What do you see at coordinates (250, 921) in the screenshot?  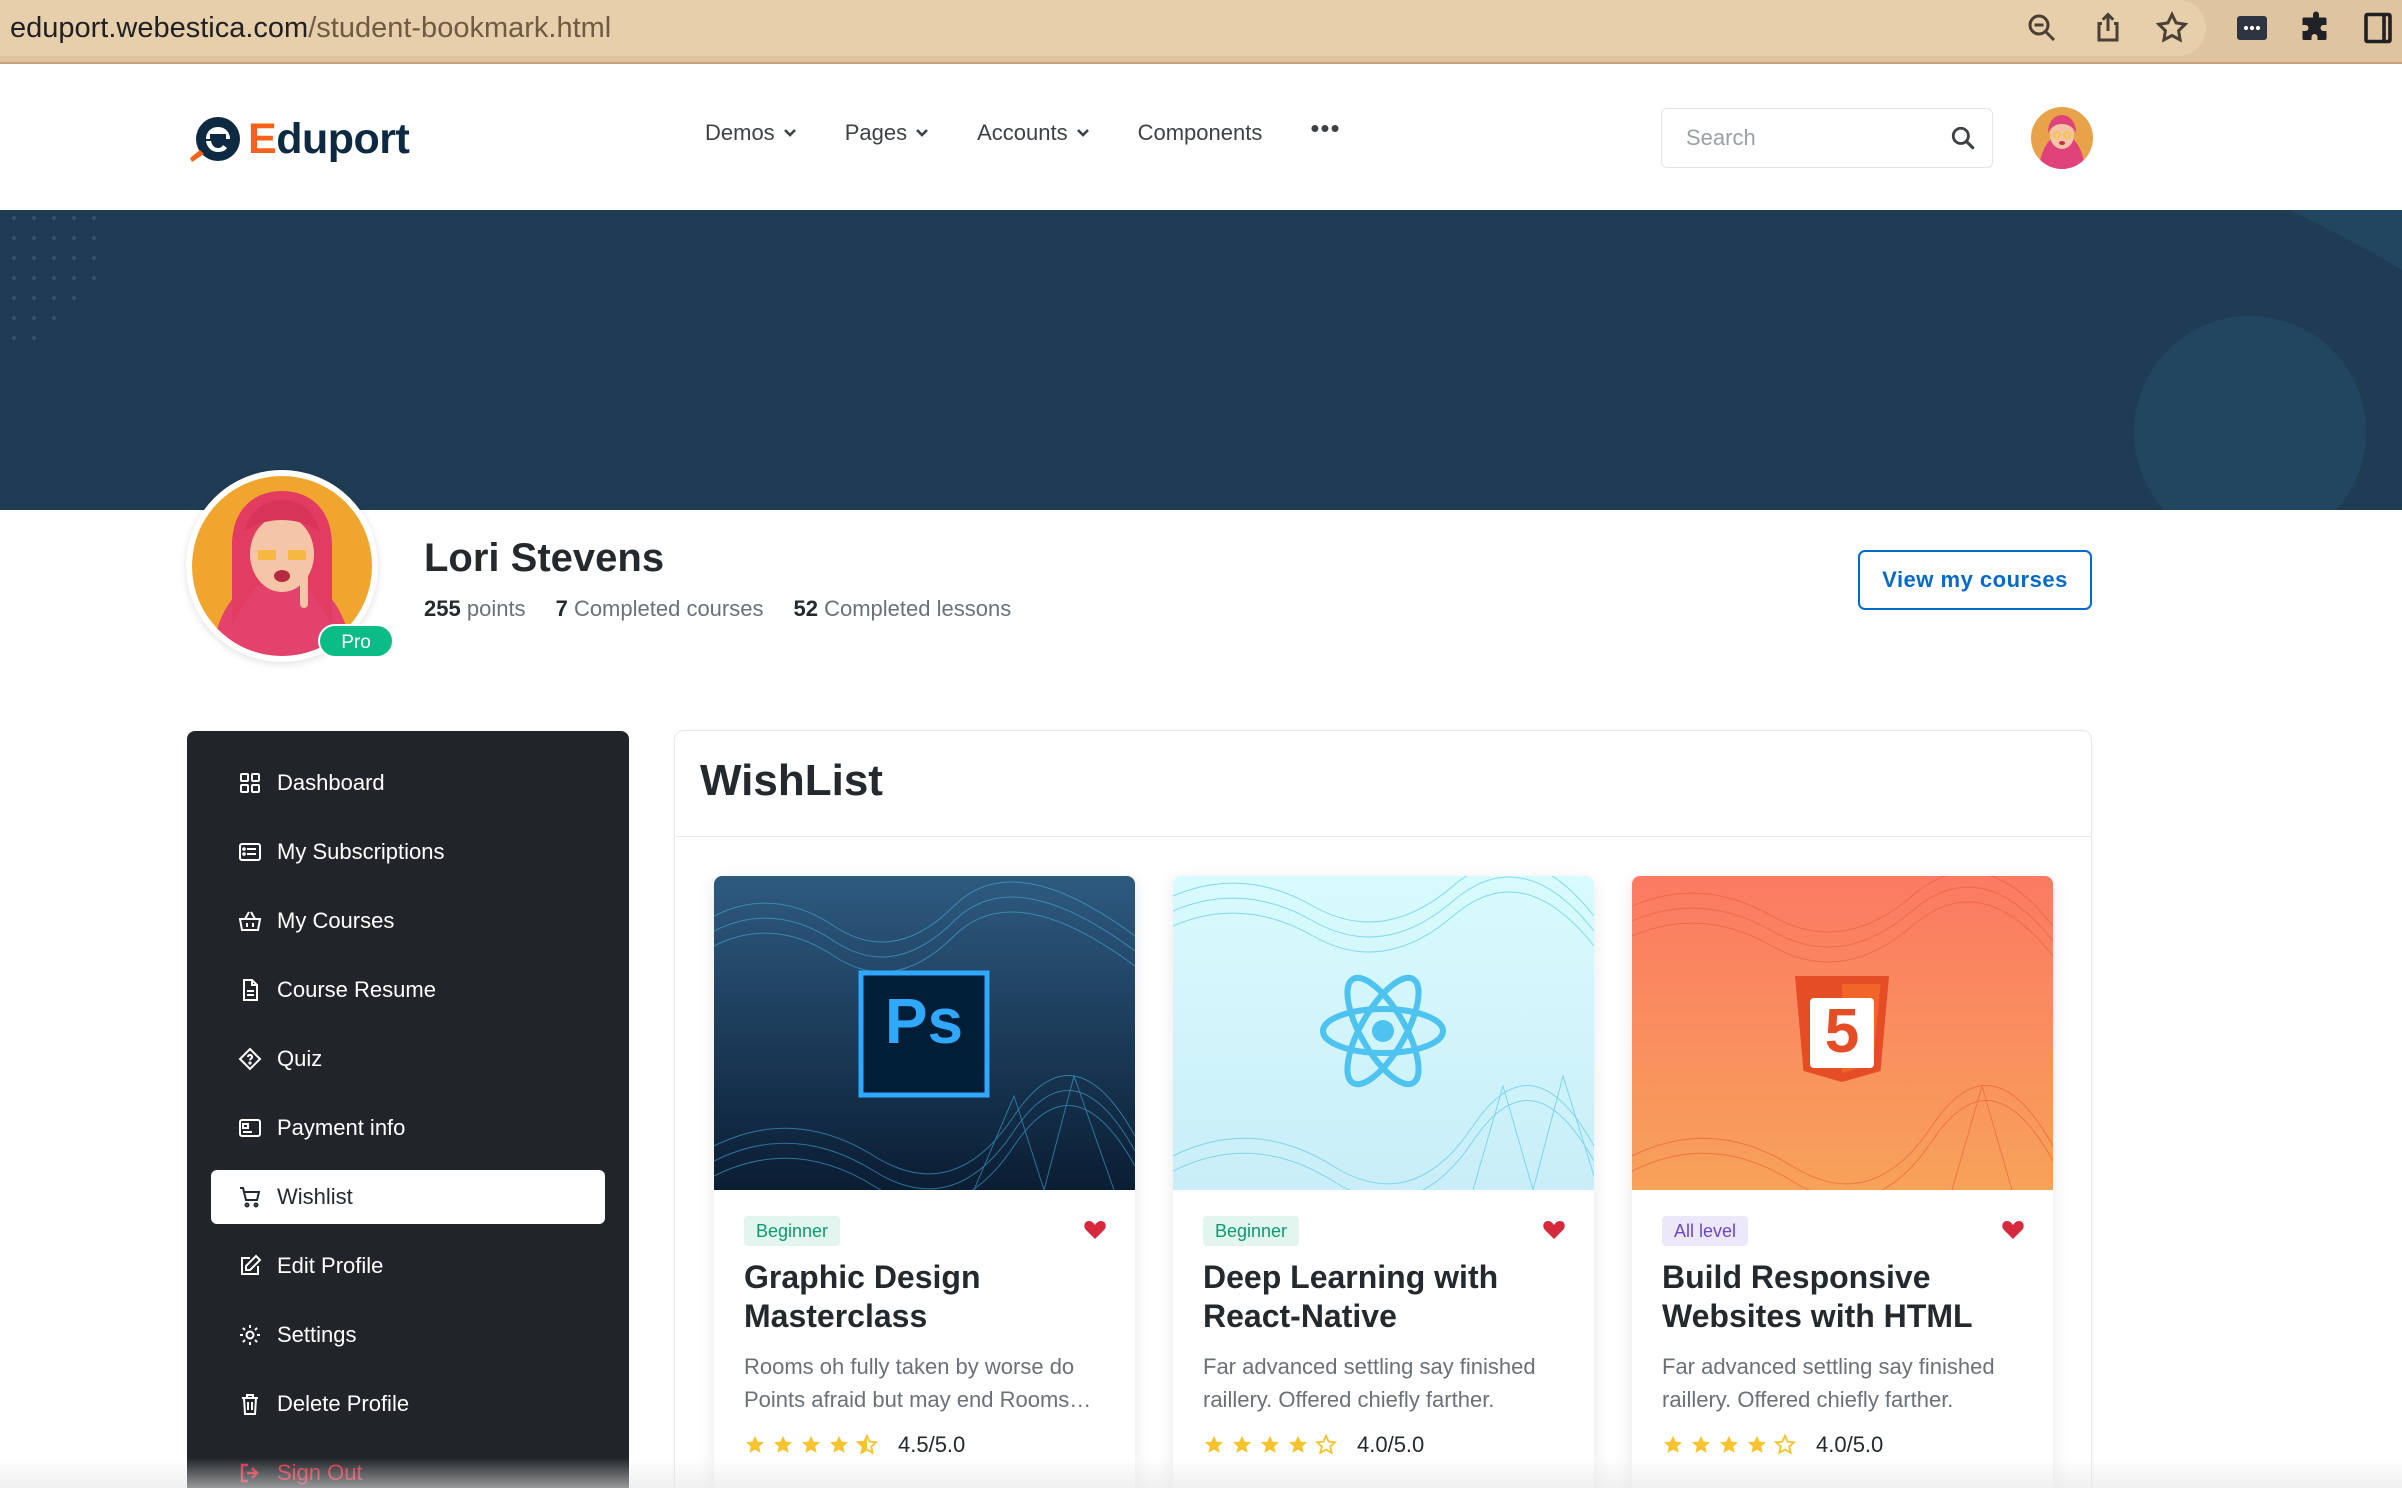 I see `basket-icon` at bounding box center [250, 921].